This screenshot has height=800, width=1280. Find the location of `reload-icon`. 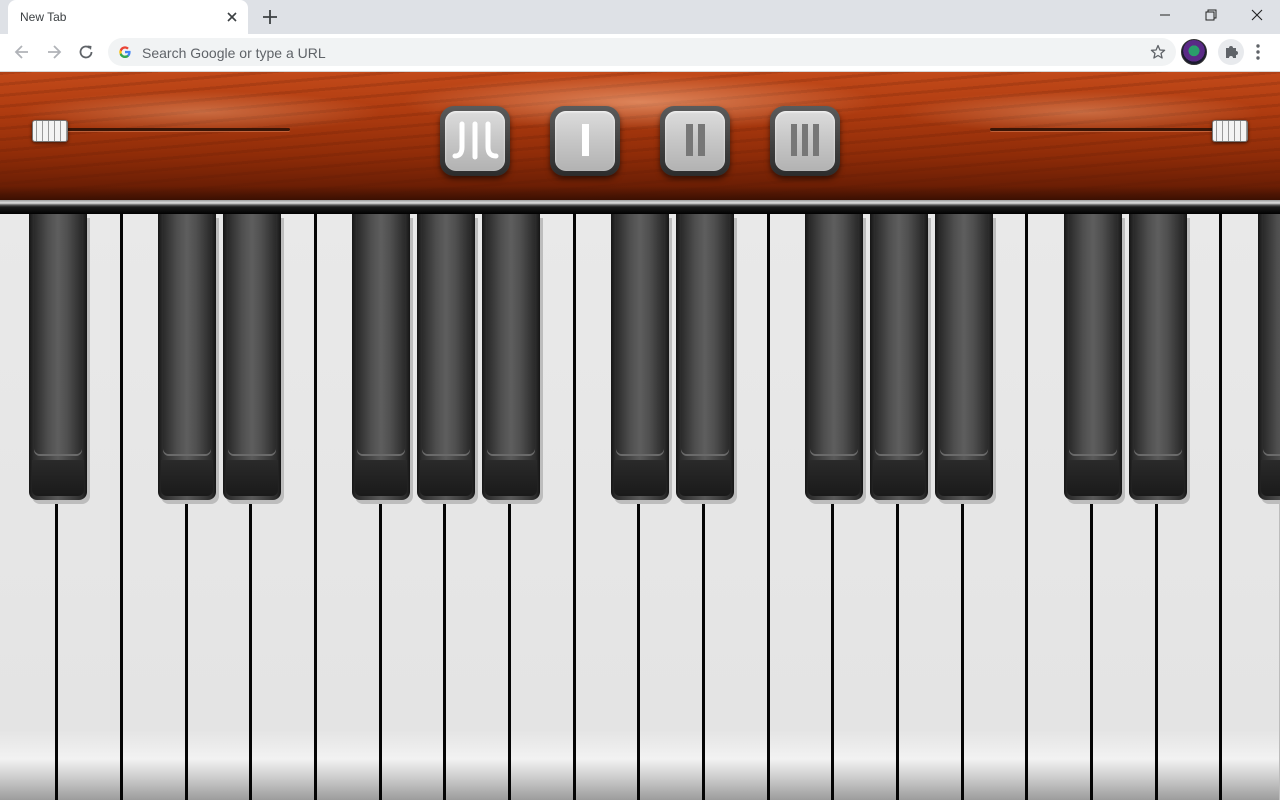

reload-icon is located at coordinates (86, 52).